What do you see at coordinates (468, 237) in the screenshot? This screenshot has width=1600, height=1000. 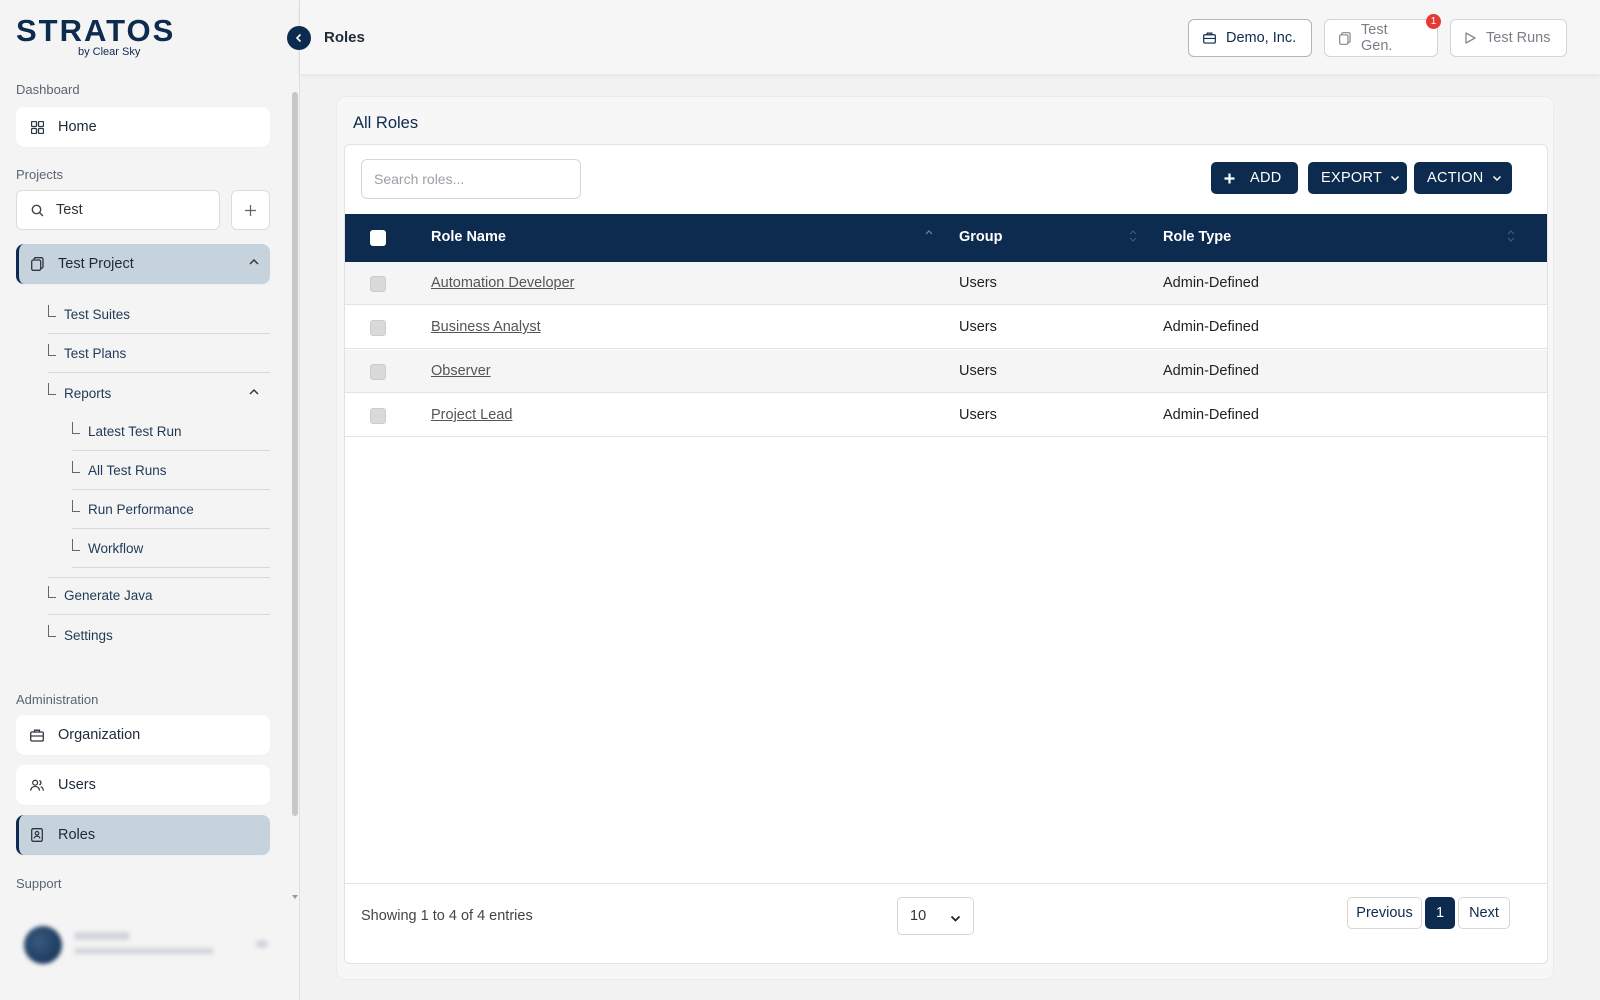 I see `column-header-role-name: Role Name` at bounding box center [468, 237].